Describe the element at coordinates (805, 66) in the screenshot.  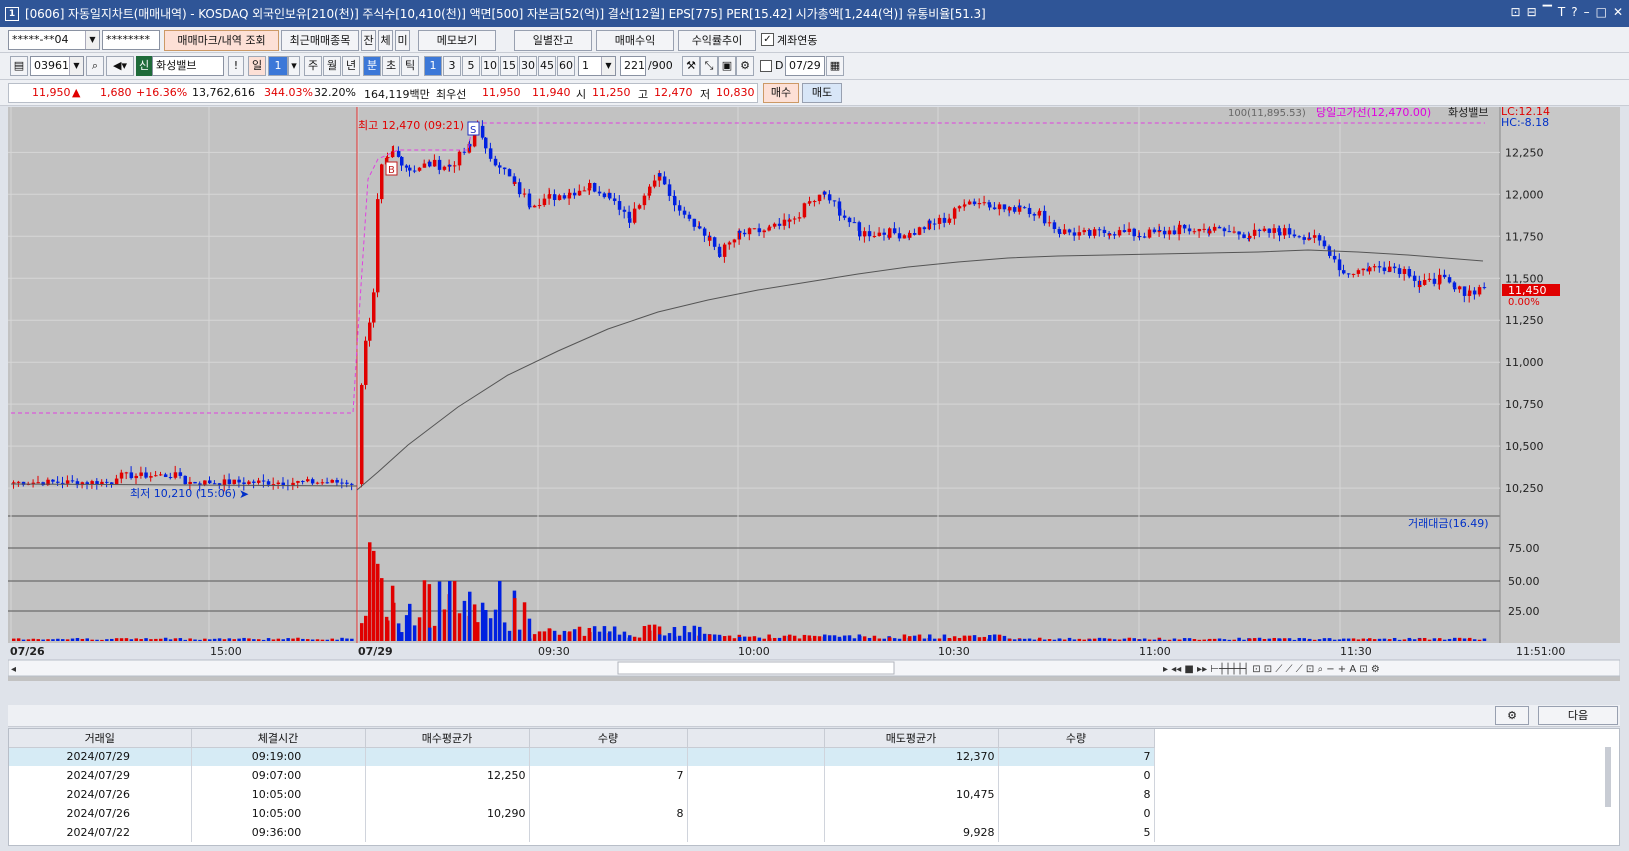
I see `date-input: 07/29` at that location.